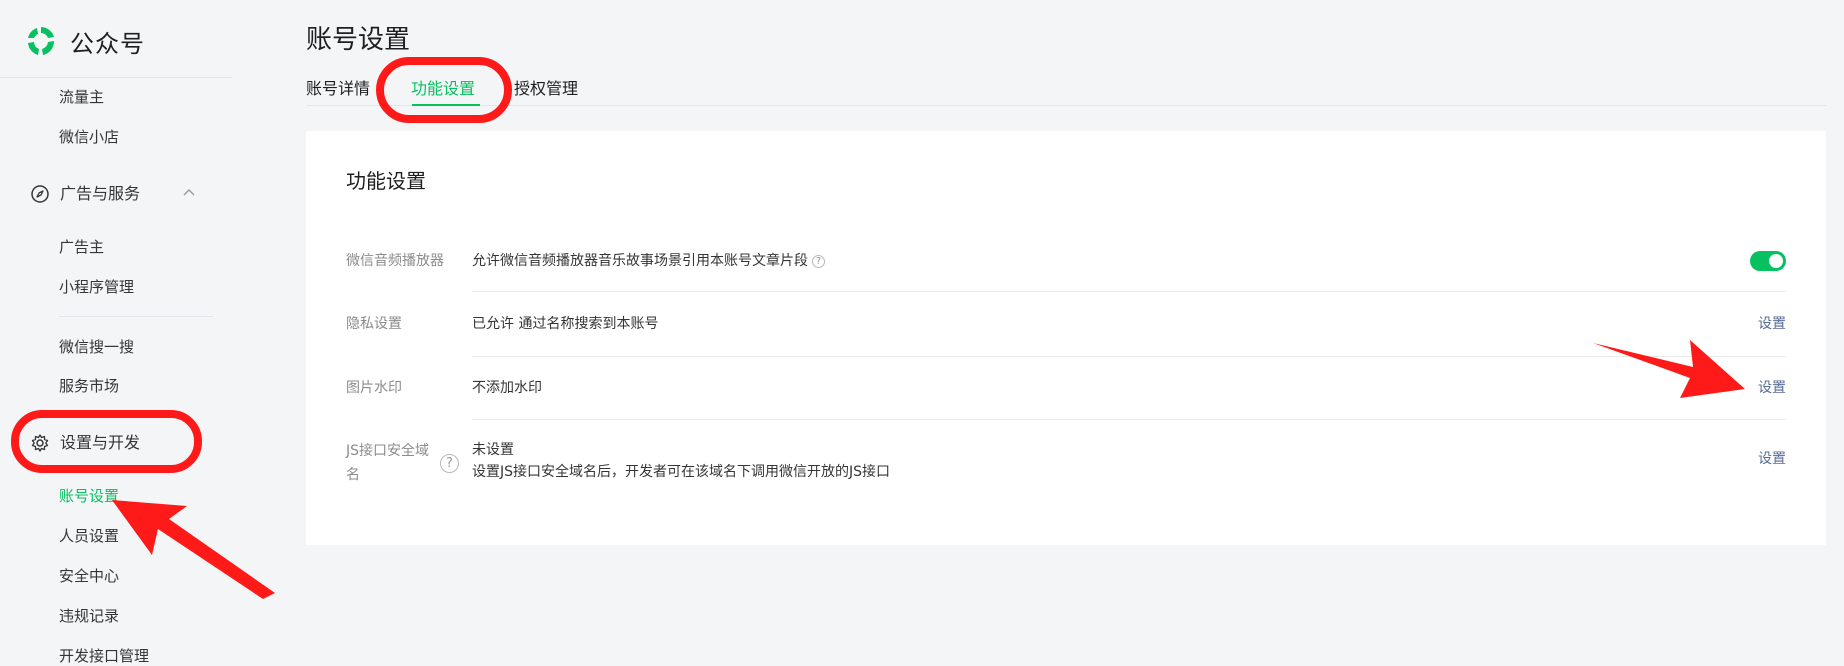  Describe the element at coordinates (640, 261) in the screenshot. I see `setting-value-text: 允许微信音频播放器音乐故事场景引用本账号文章片段` at that location.